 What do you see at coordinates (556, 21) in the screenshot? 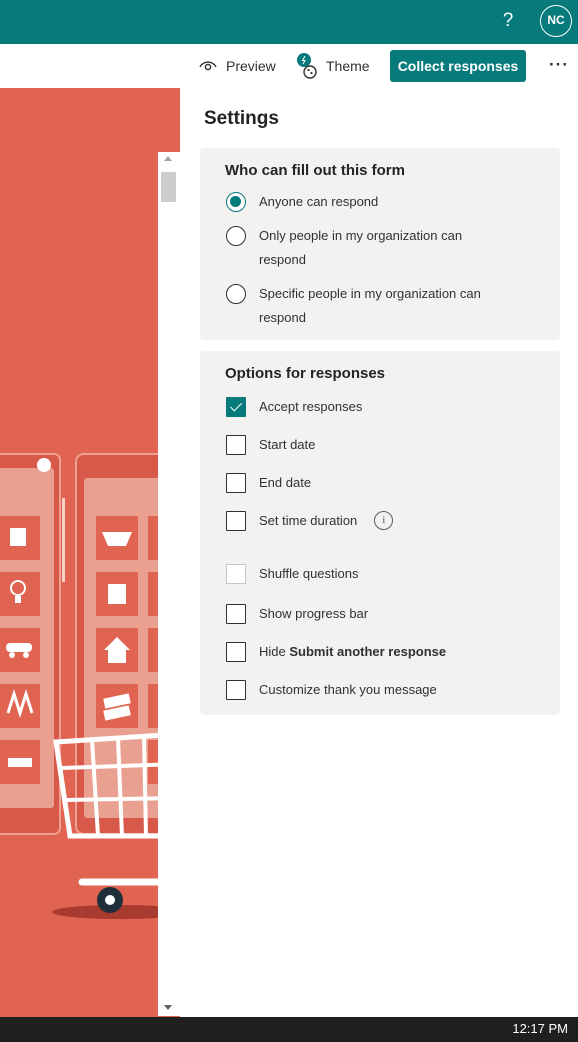
I see `avatar: NC` at bounding box center [556, 21].